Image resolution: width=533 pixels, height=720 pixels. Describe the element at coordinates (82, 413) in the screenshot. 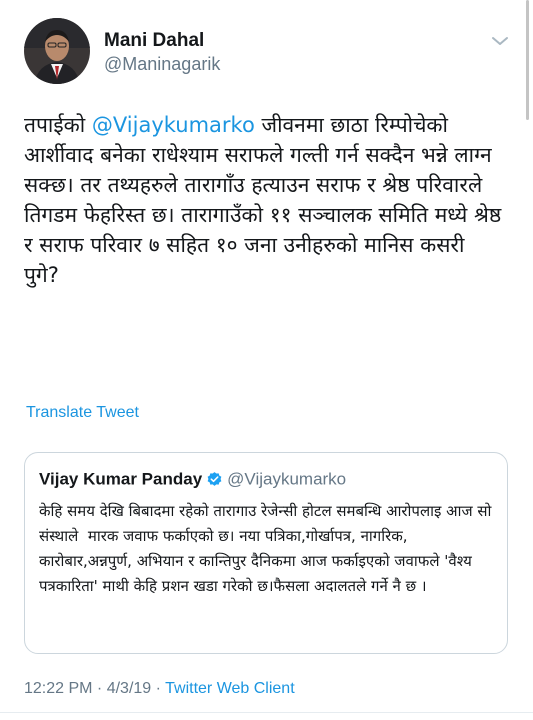

I see `translate-tweet-link: Translate Tweet` at that location.